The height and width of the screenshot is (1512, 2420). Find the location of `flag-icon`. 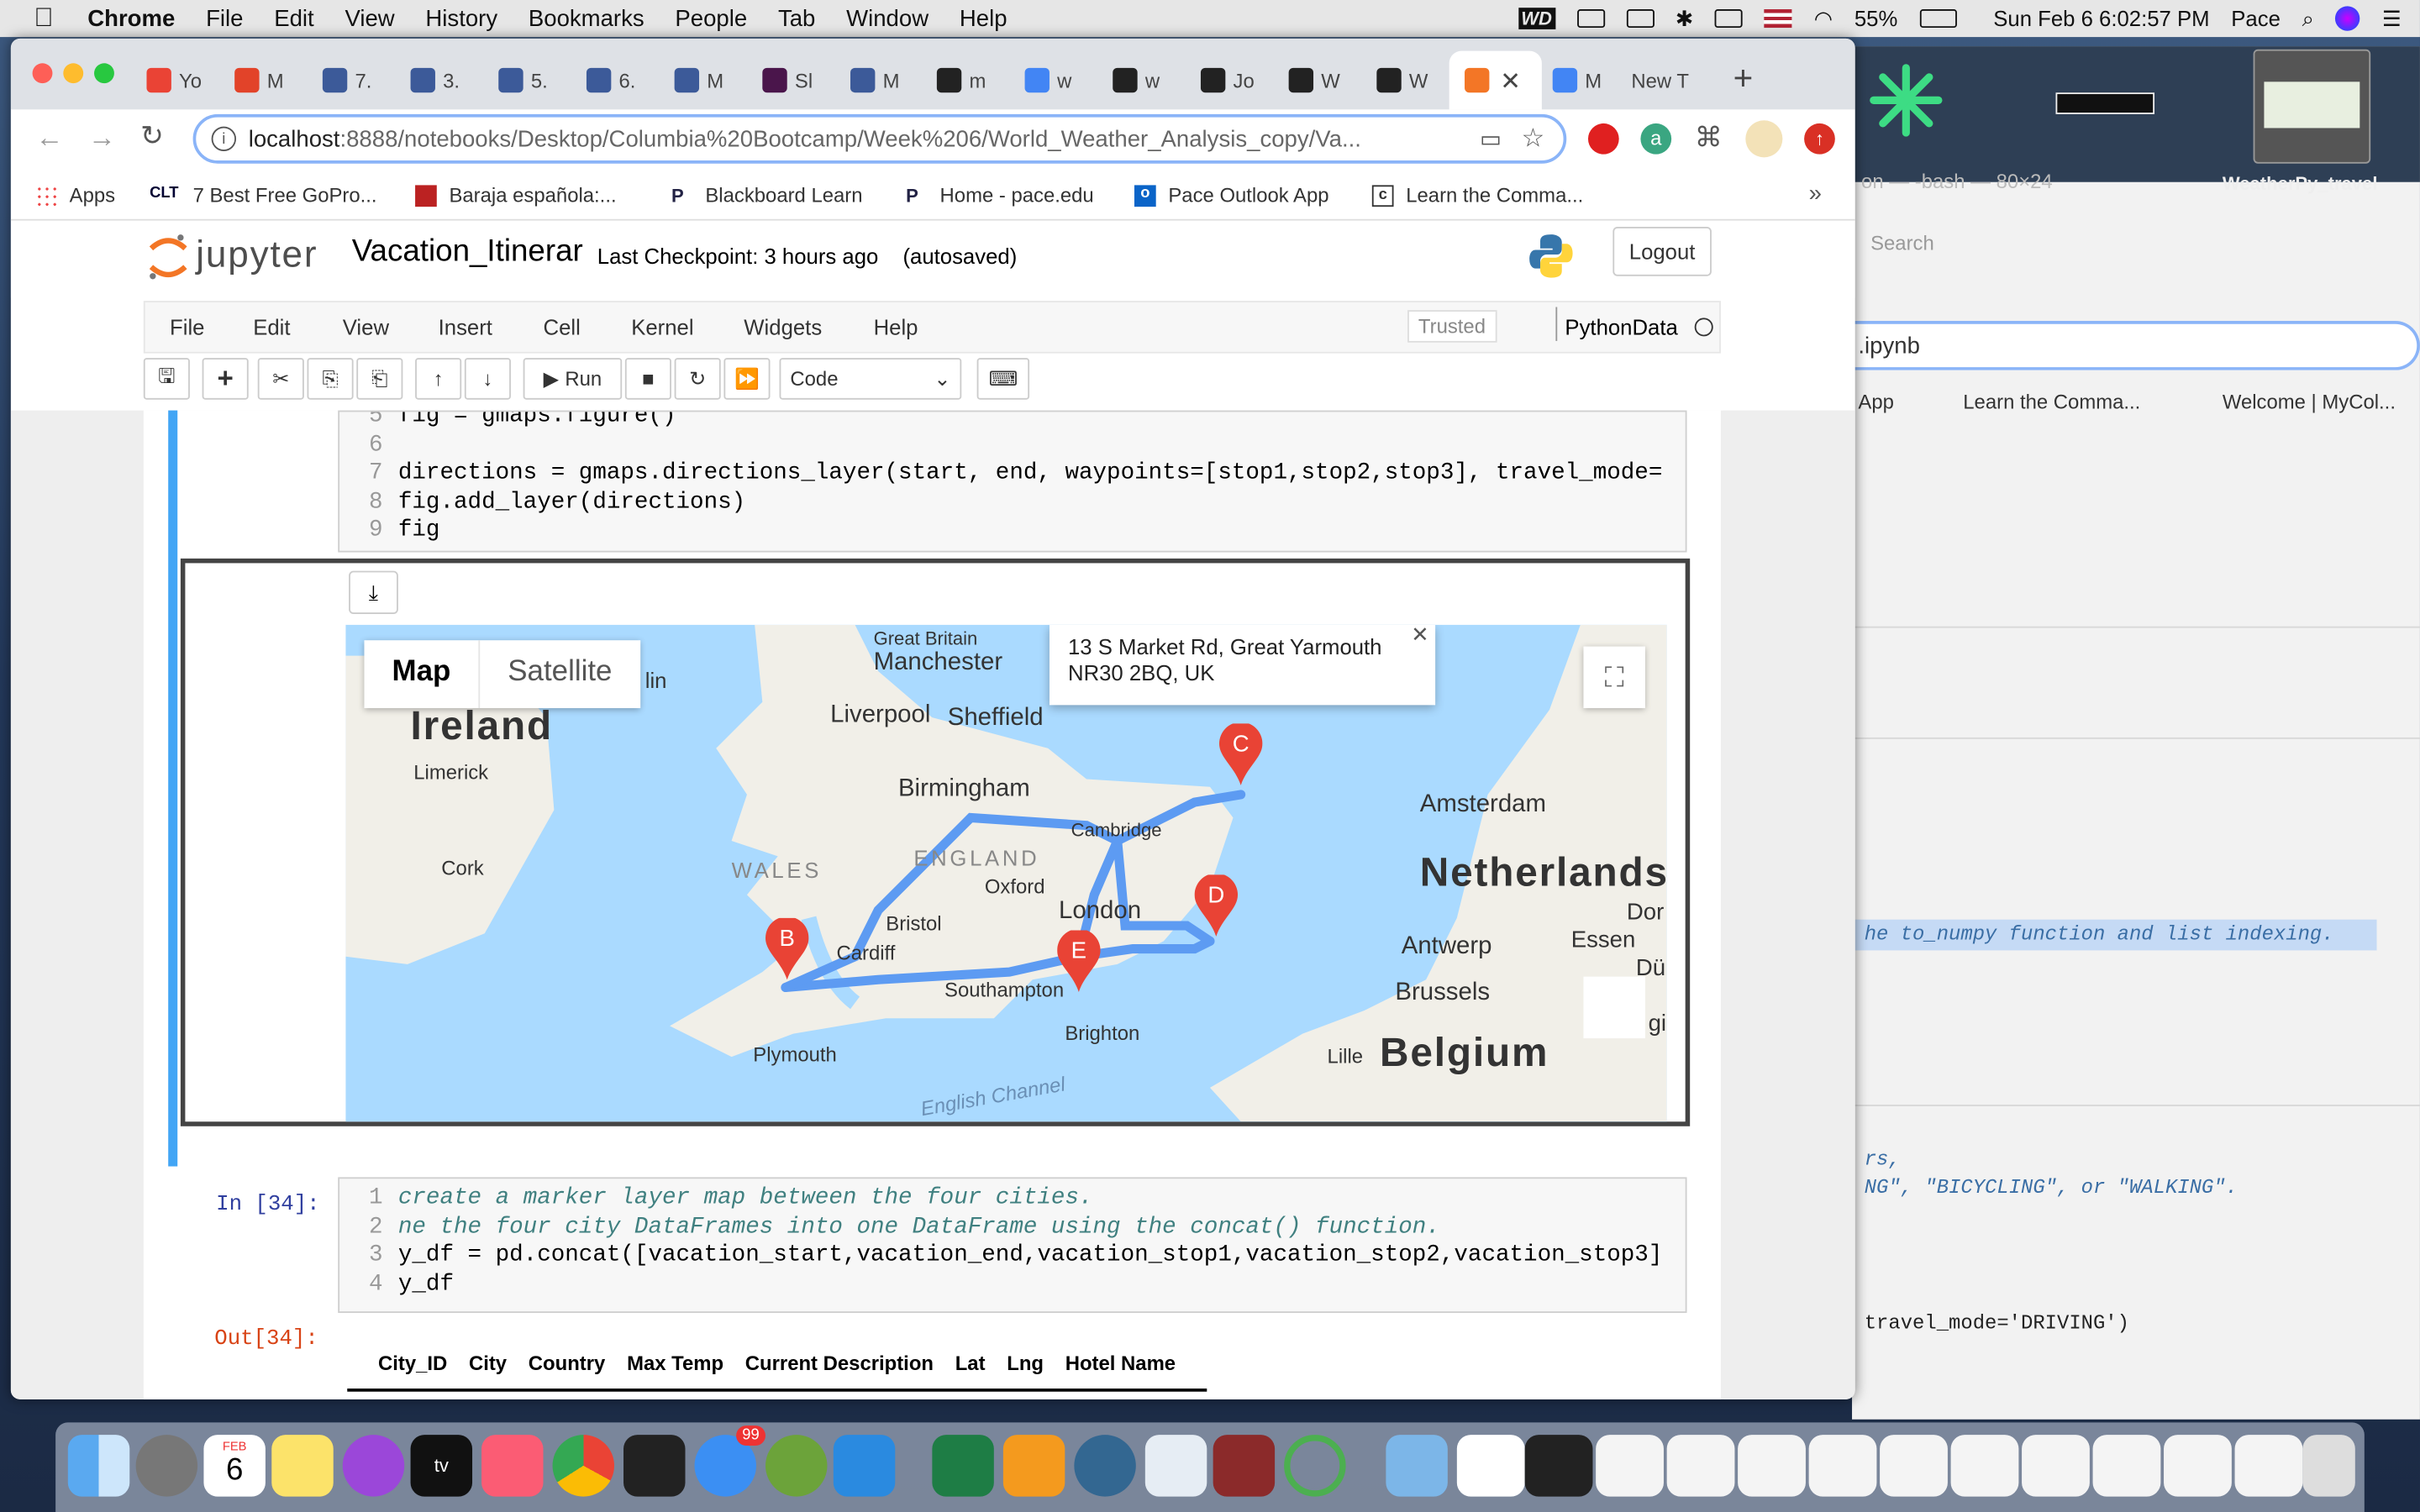

flag-icon is located at coordinates (1779, 19).